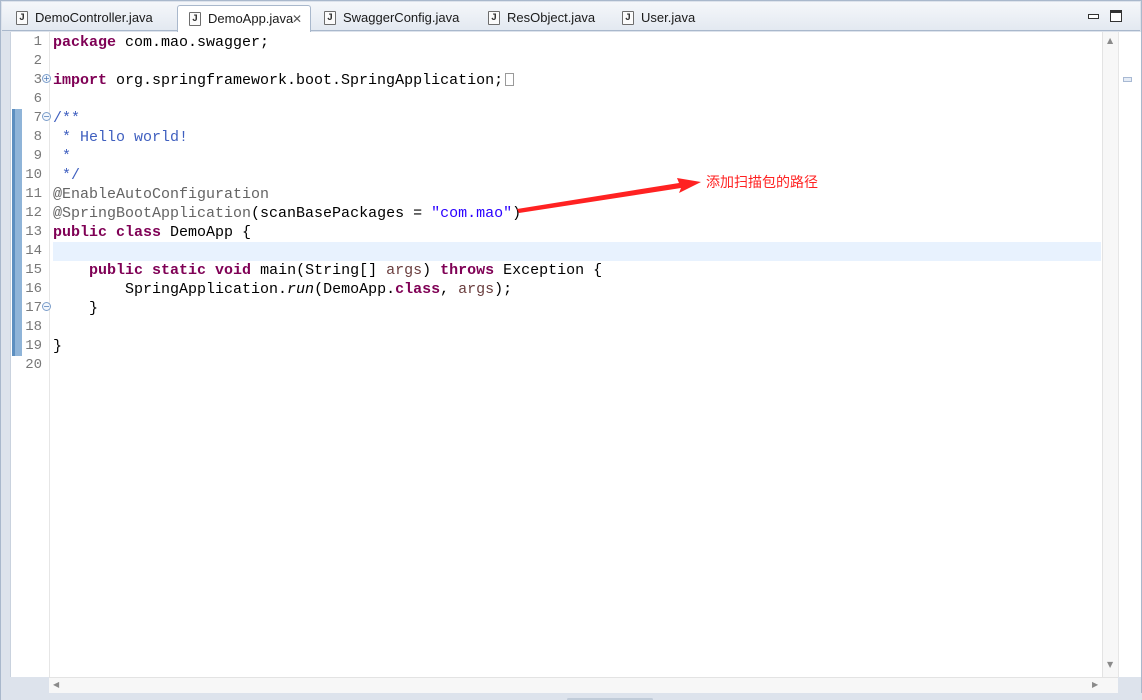 This screenshot has height=700, width=1142. What do you see at coordinates (1129, 354) in the screenshot?
I see `overview-ruler` at bounding box center [1129, 354].